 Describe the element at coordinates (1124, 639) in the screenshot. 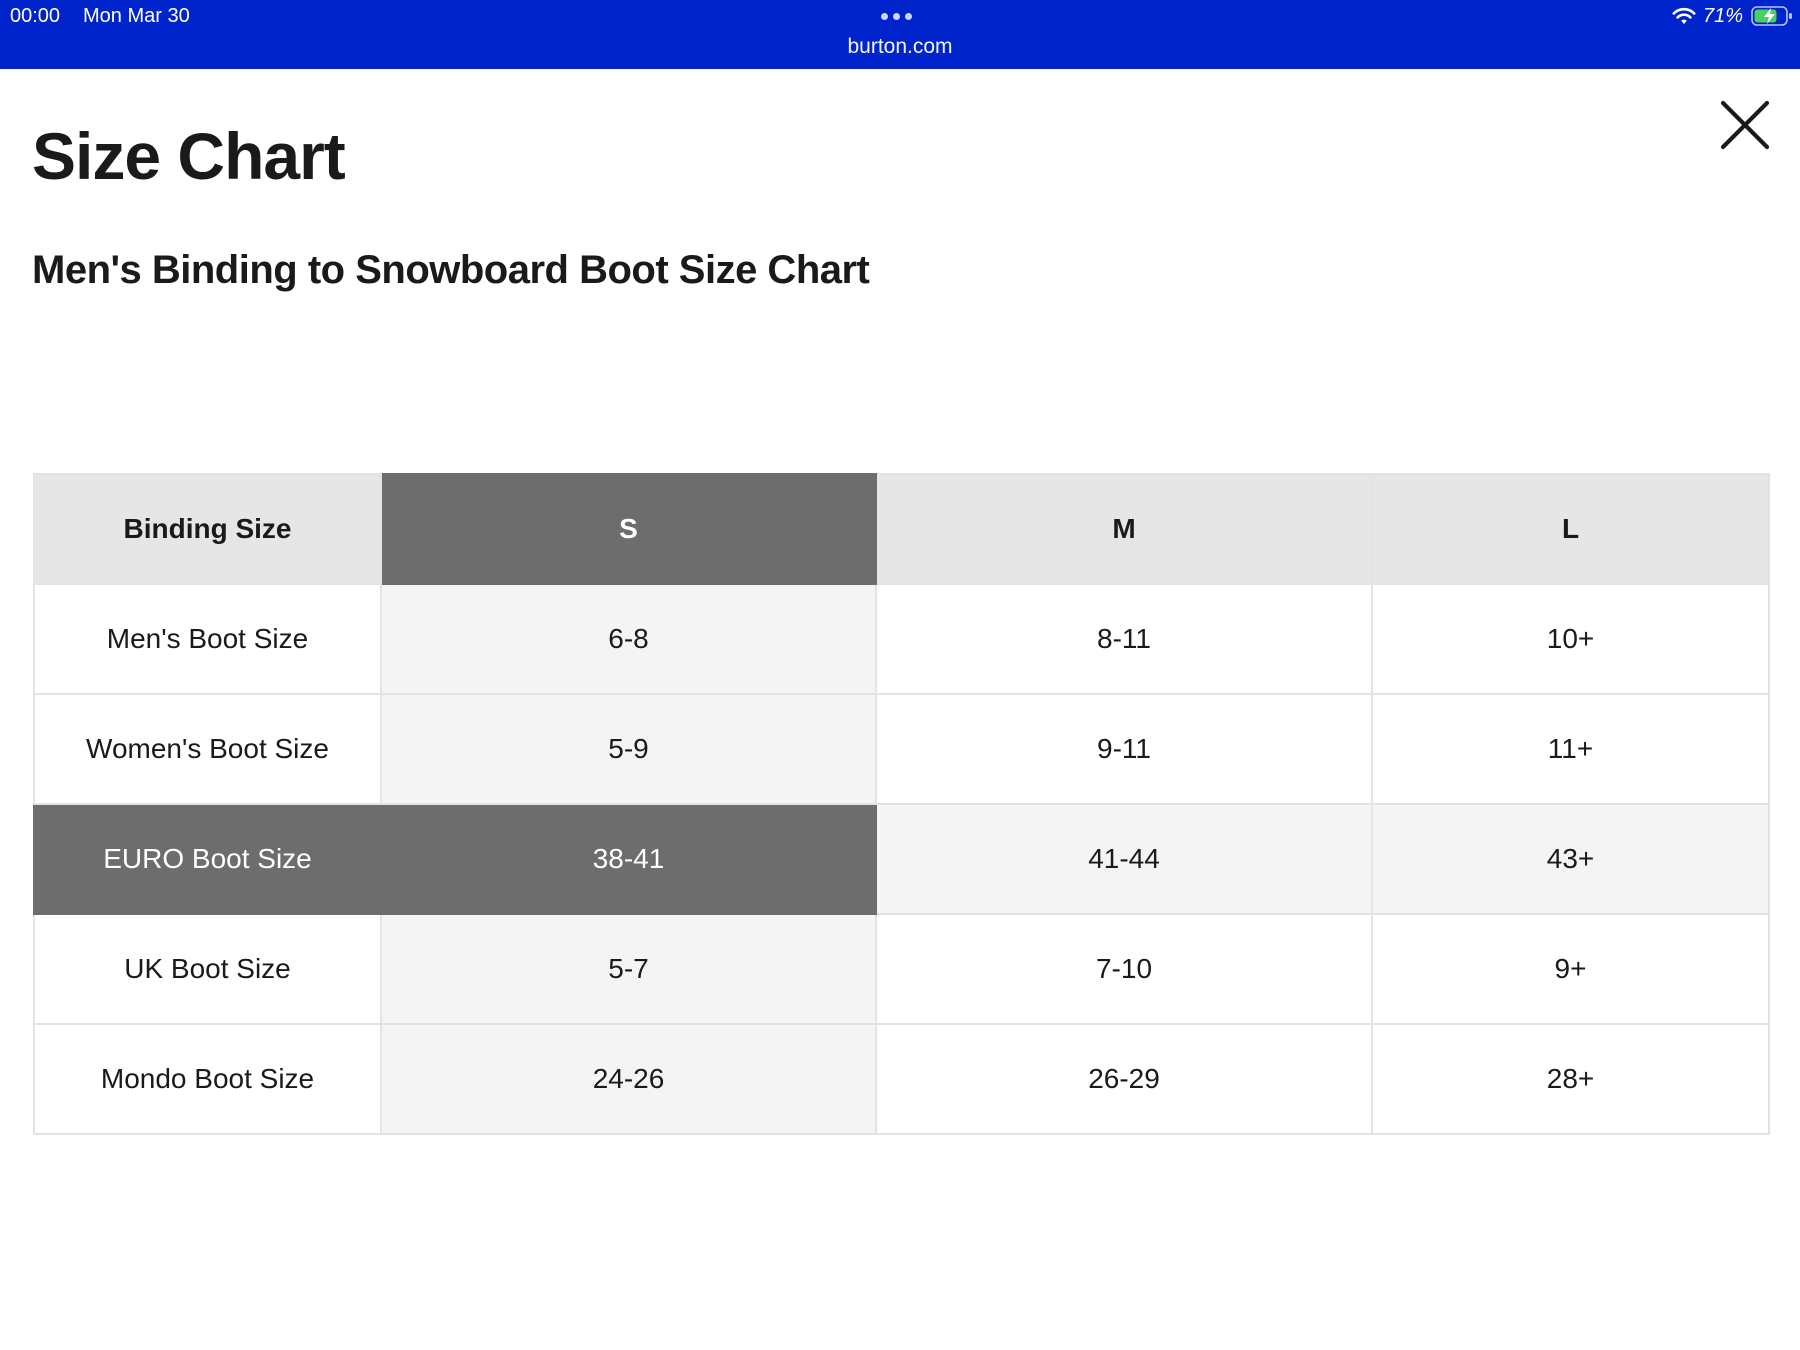

I see `table-cell: 8-11` at that location.